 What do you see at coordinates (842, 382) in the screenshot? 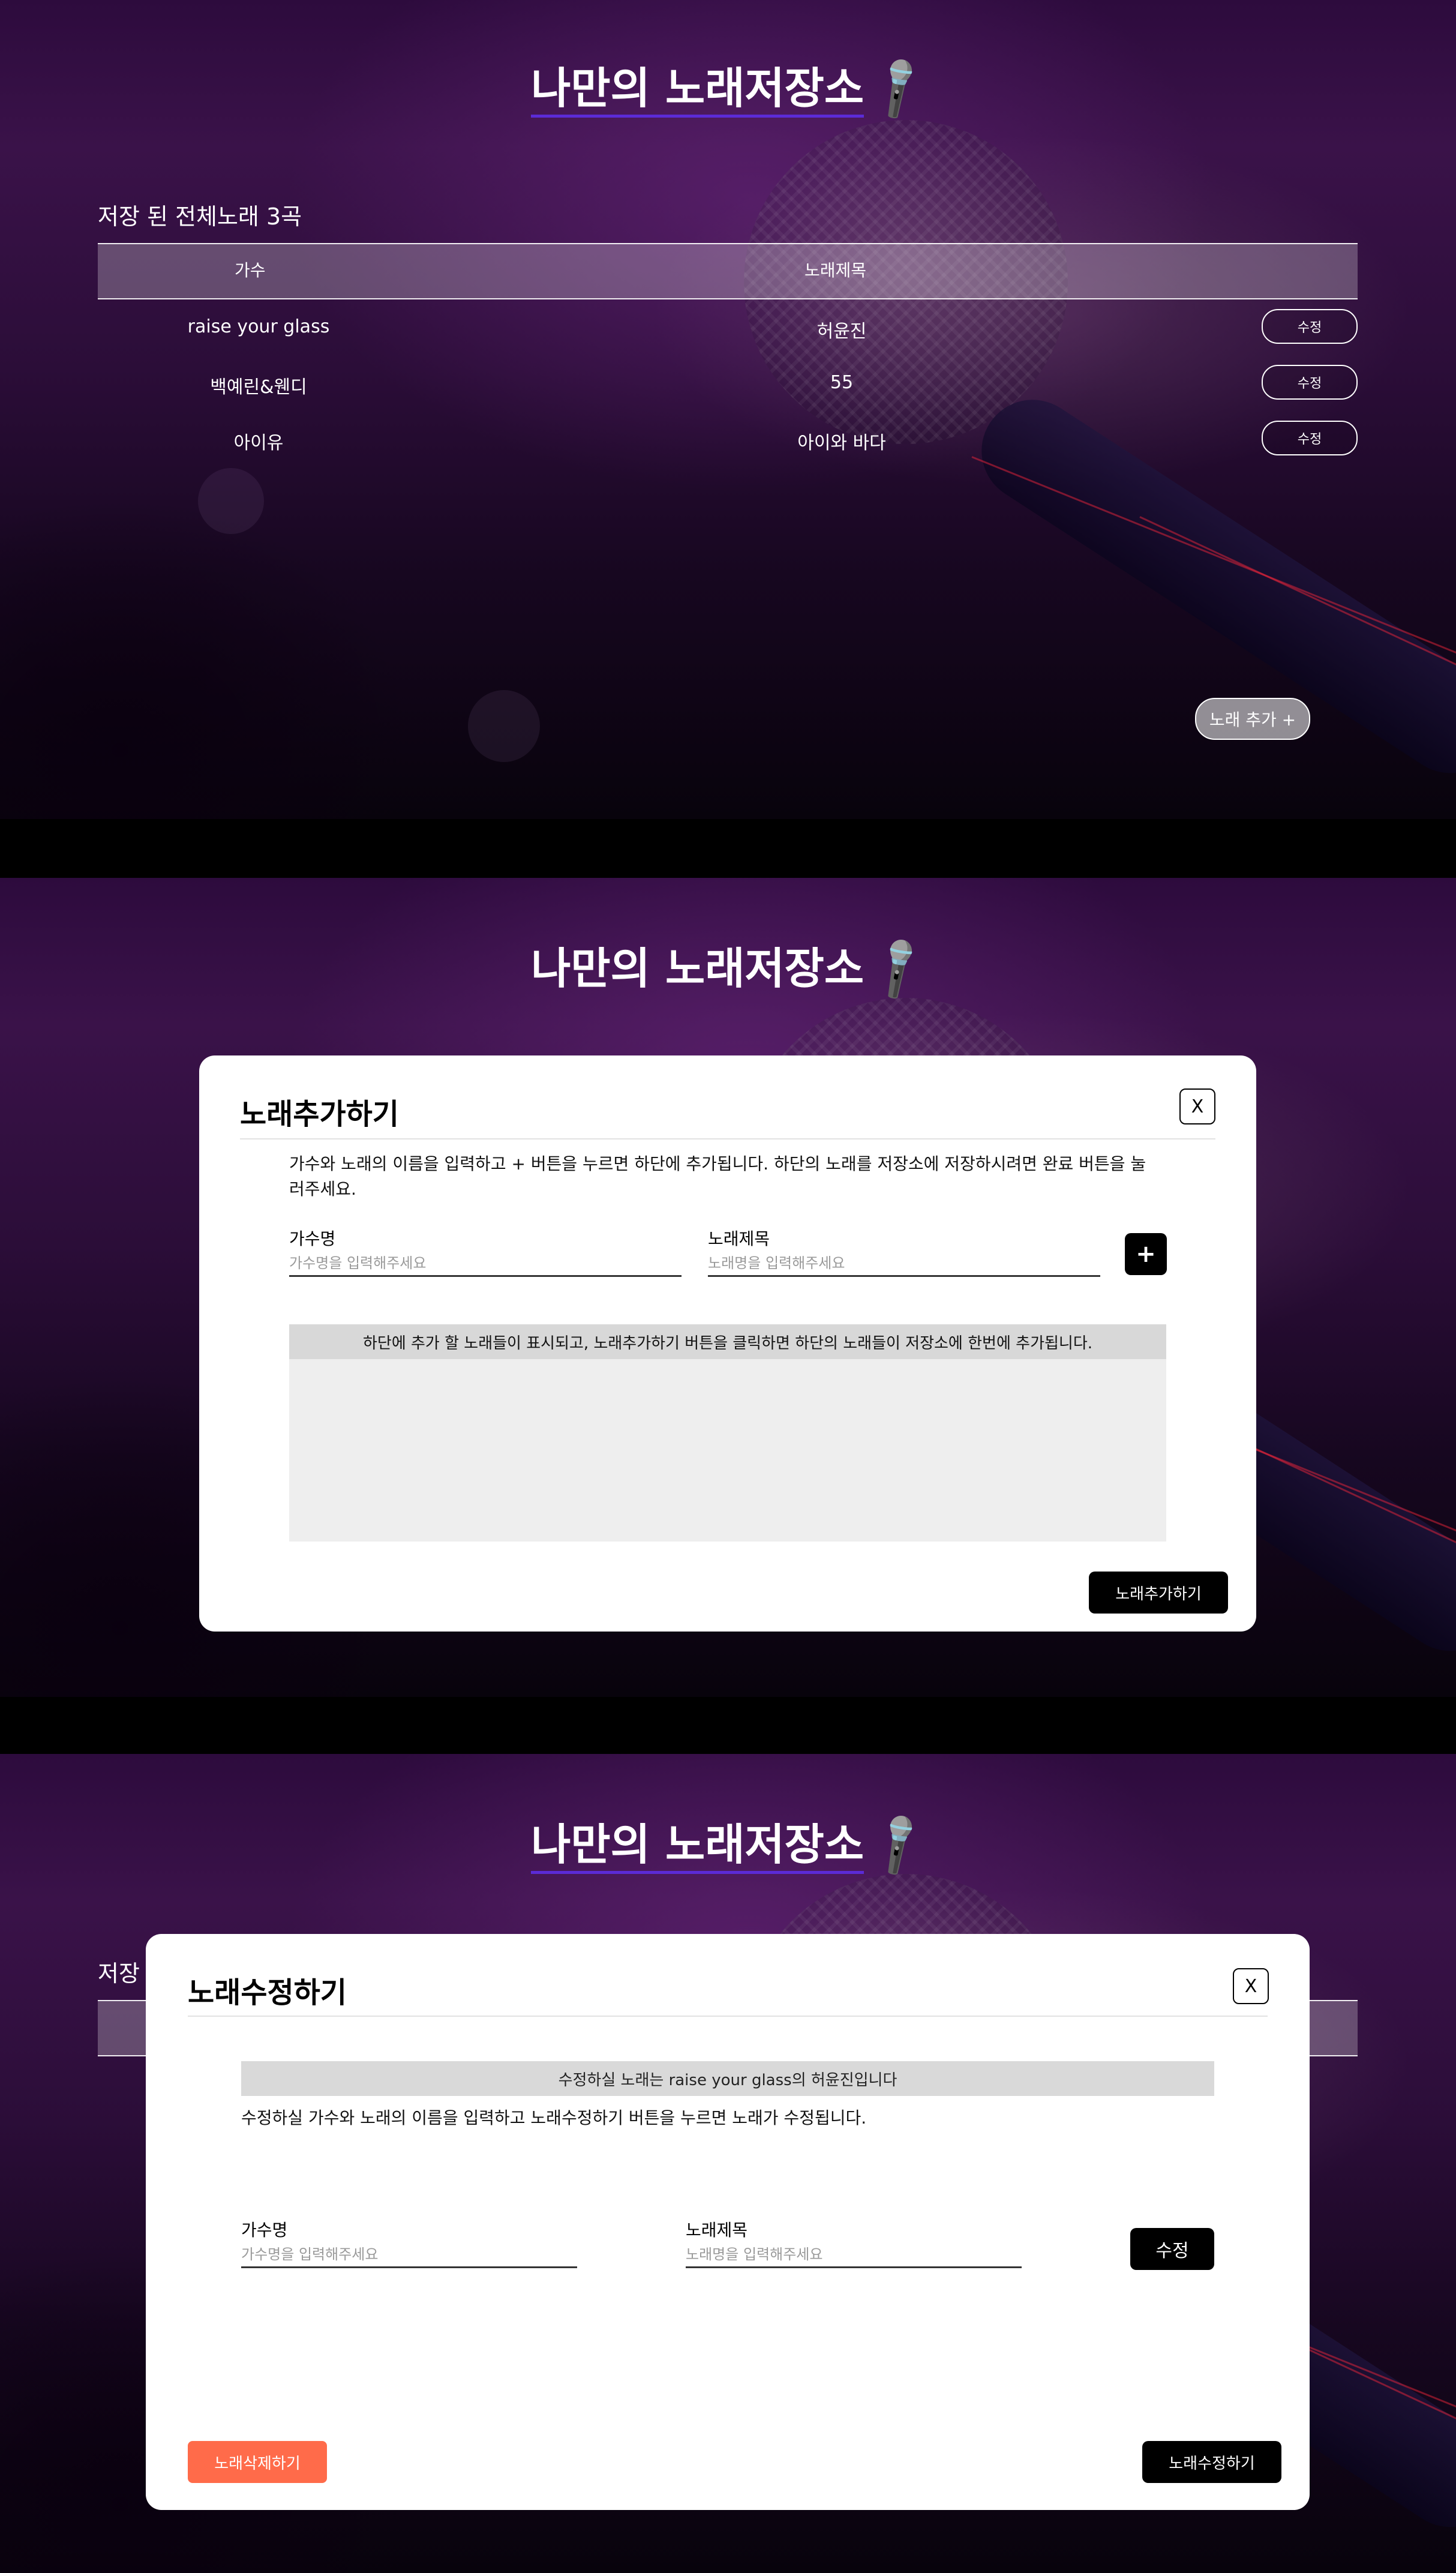
I see `row-song: 55` at bounding box center [842, 382].